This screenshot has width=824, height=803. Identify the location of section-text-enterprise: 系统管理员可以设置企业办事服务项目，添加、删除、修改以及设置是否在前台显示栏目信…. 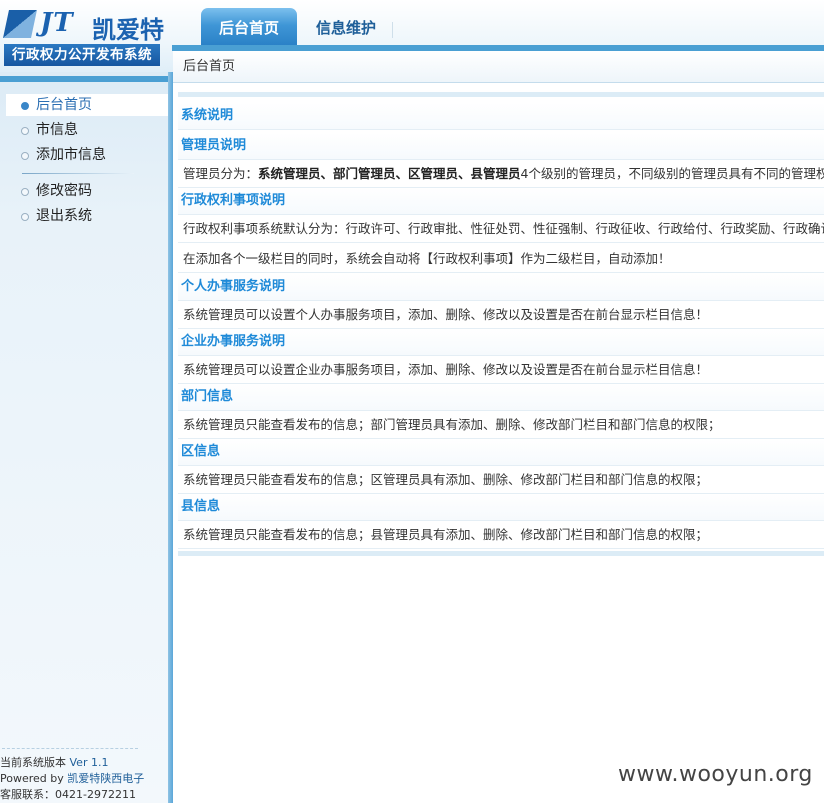
(501, 370).